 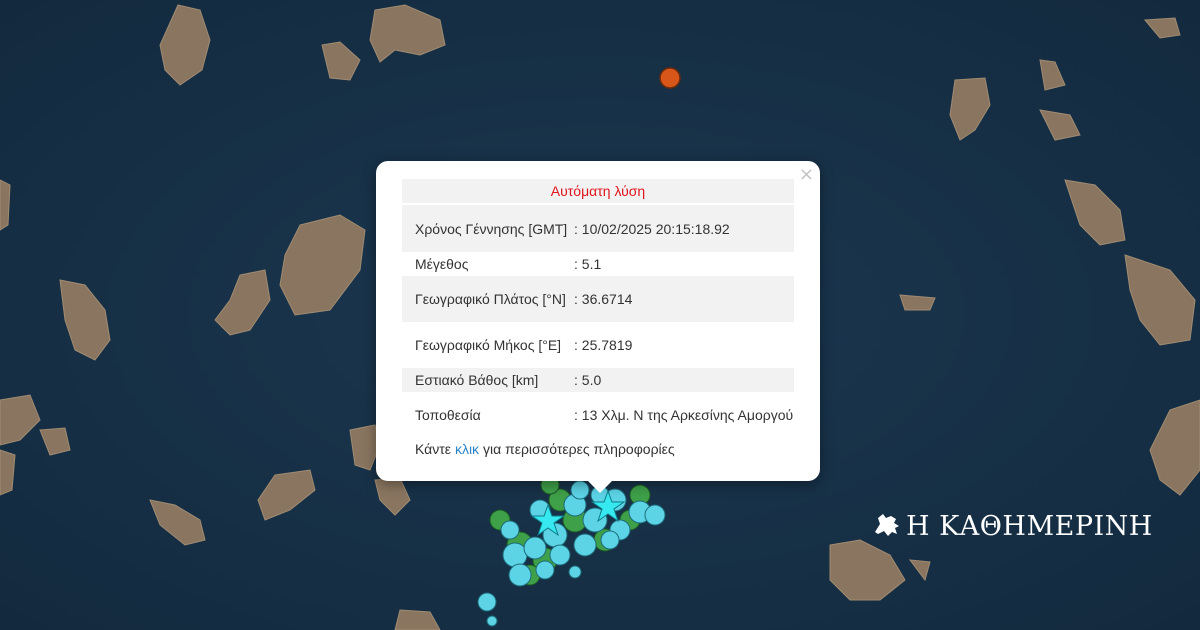 I want to click on publisher-logo: Η ΚΑΘΗΜΕΡΙΝΗ, so click(x=1012, y=527).